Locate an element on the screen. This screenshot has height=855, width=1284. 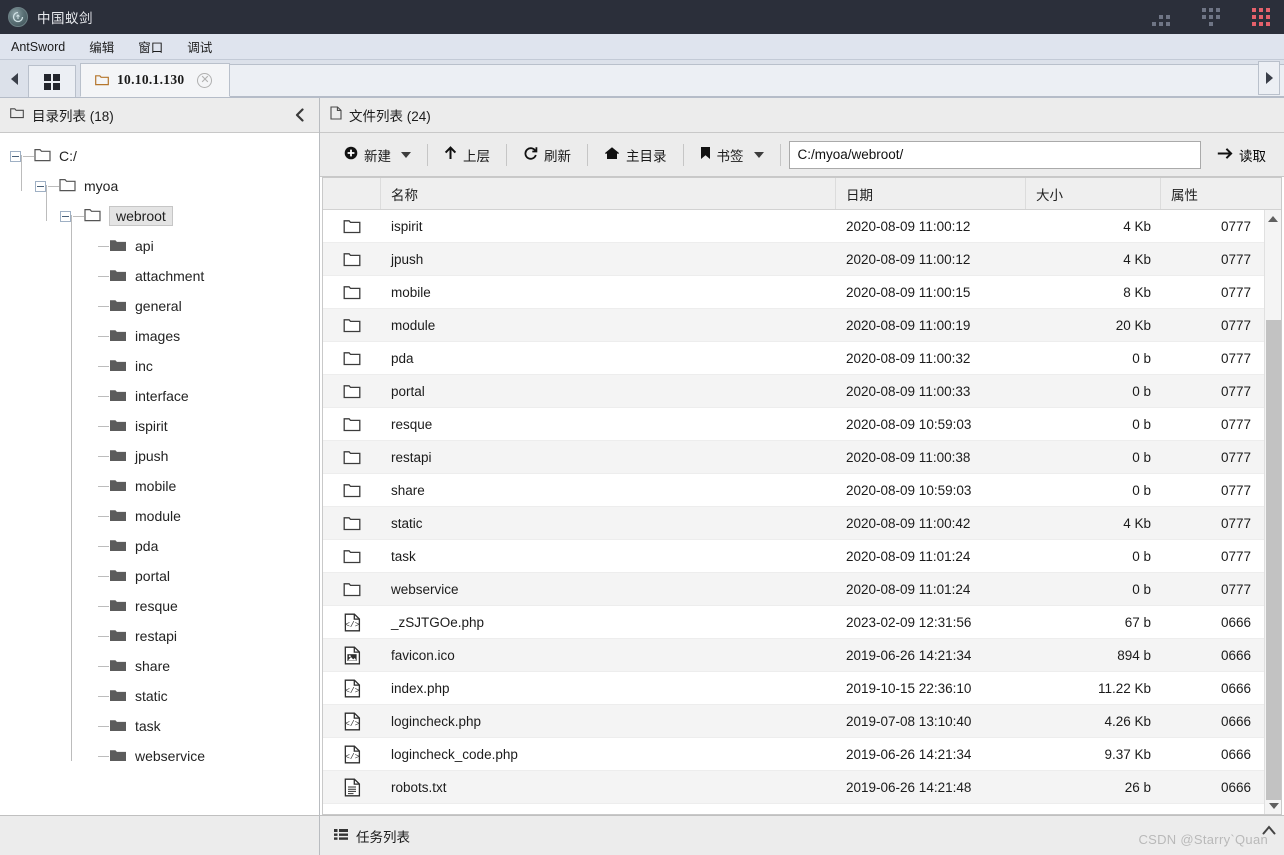
tree-node-webroot: webroot is located at coordinates (159, 216).